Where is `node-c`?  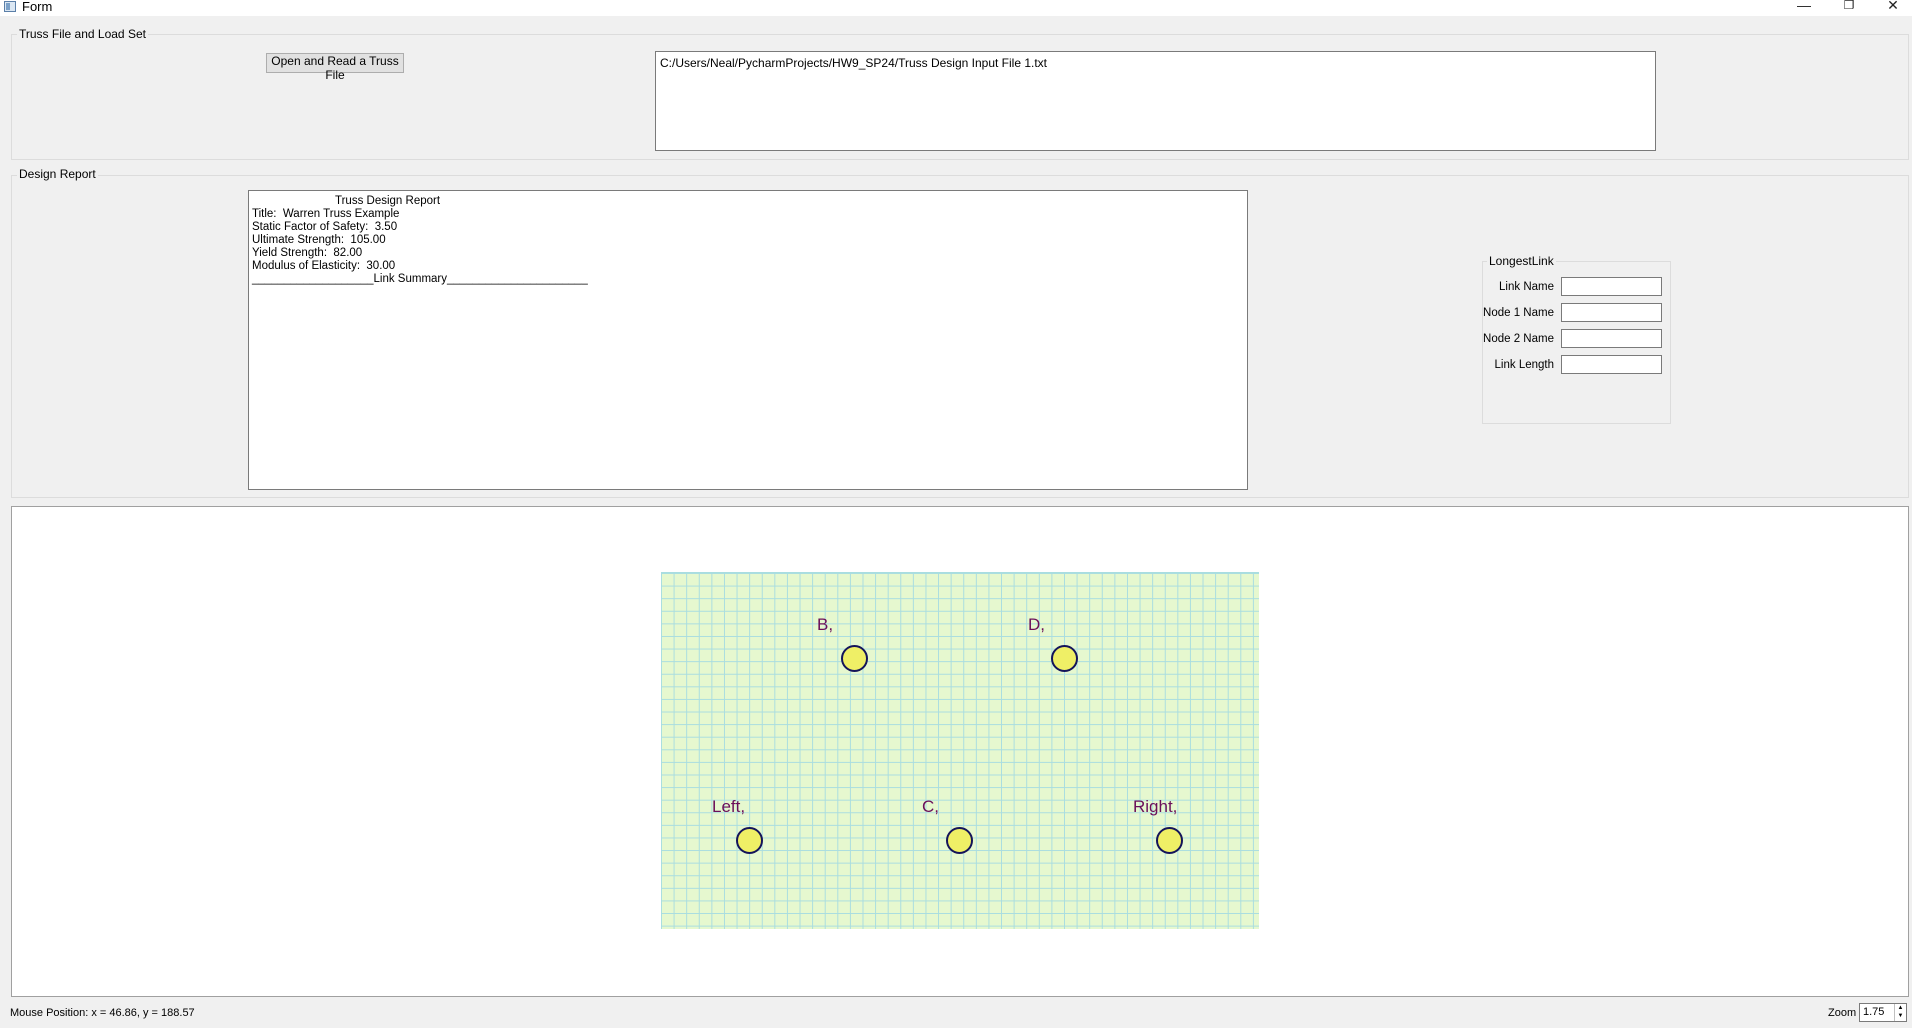 node-c is located at coordinates (959, 840).